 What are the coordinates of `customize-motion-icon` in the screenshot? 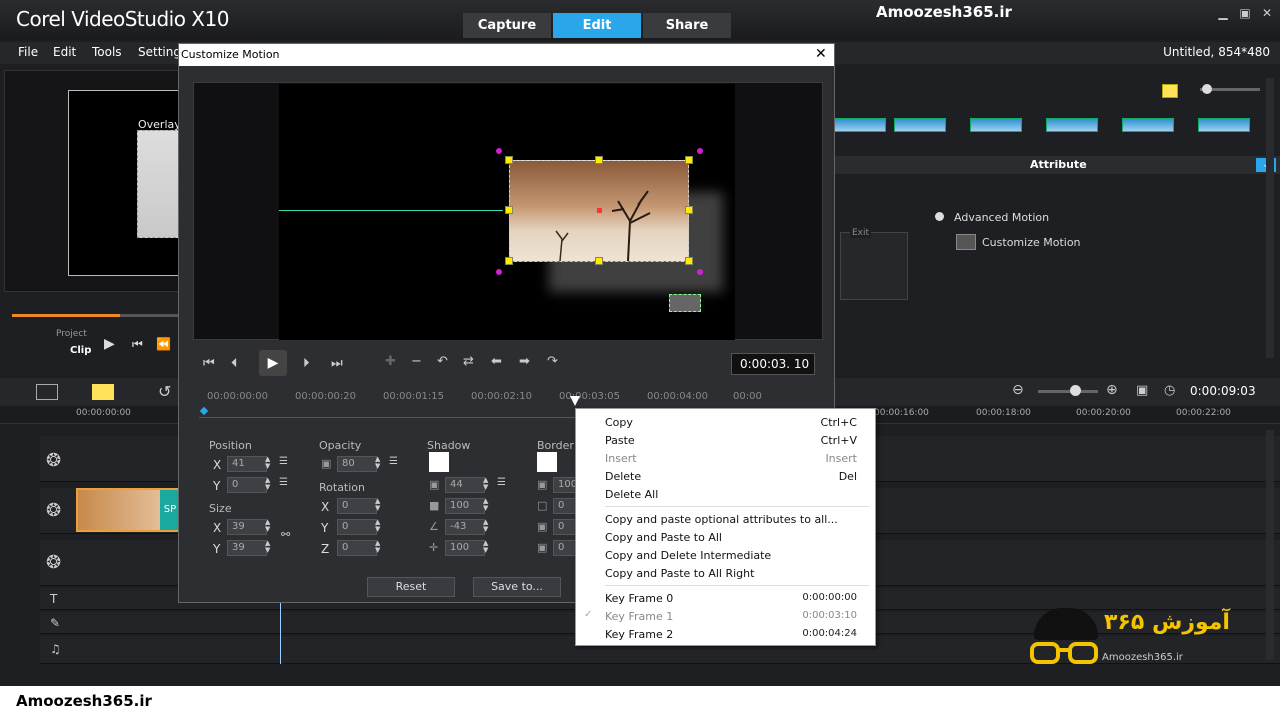 It's located at (966, 242).